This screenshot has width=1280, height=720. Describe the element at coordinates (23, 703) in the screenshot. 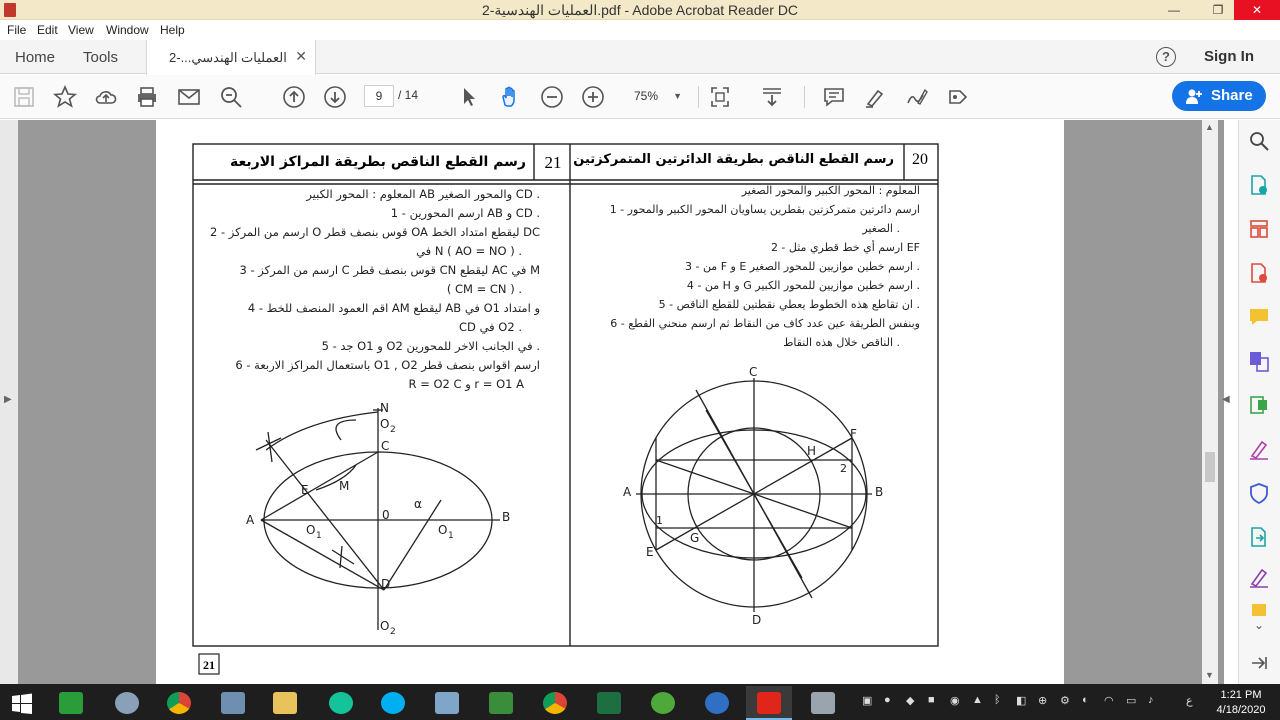

I see `windows-start-icon` at that location.